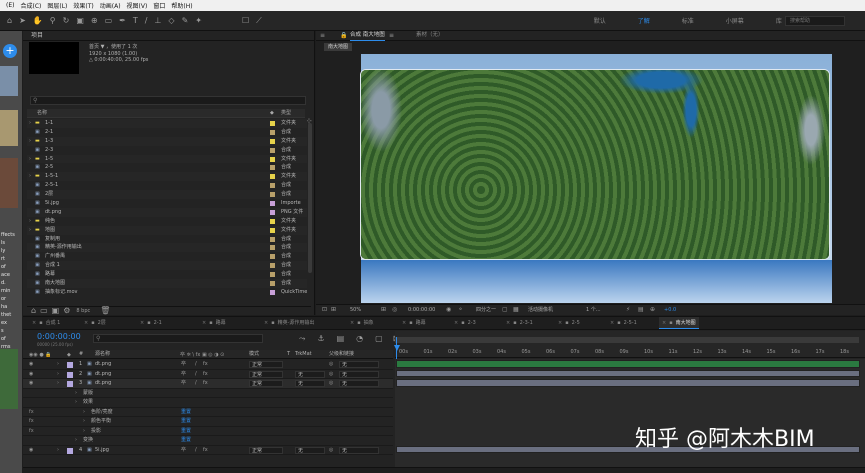 This screenshot has height=473, width=865. I want to click on property-row: › 效果, so click(208, 403).